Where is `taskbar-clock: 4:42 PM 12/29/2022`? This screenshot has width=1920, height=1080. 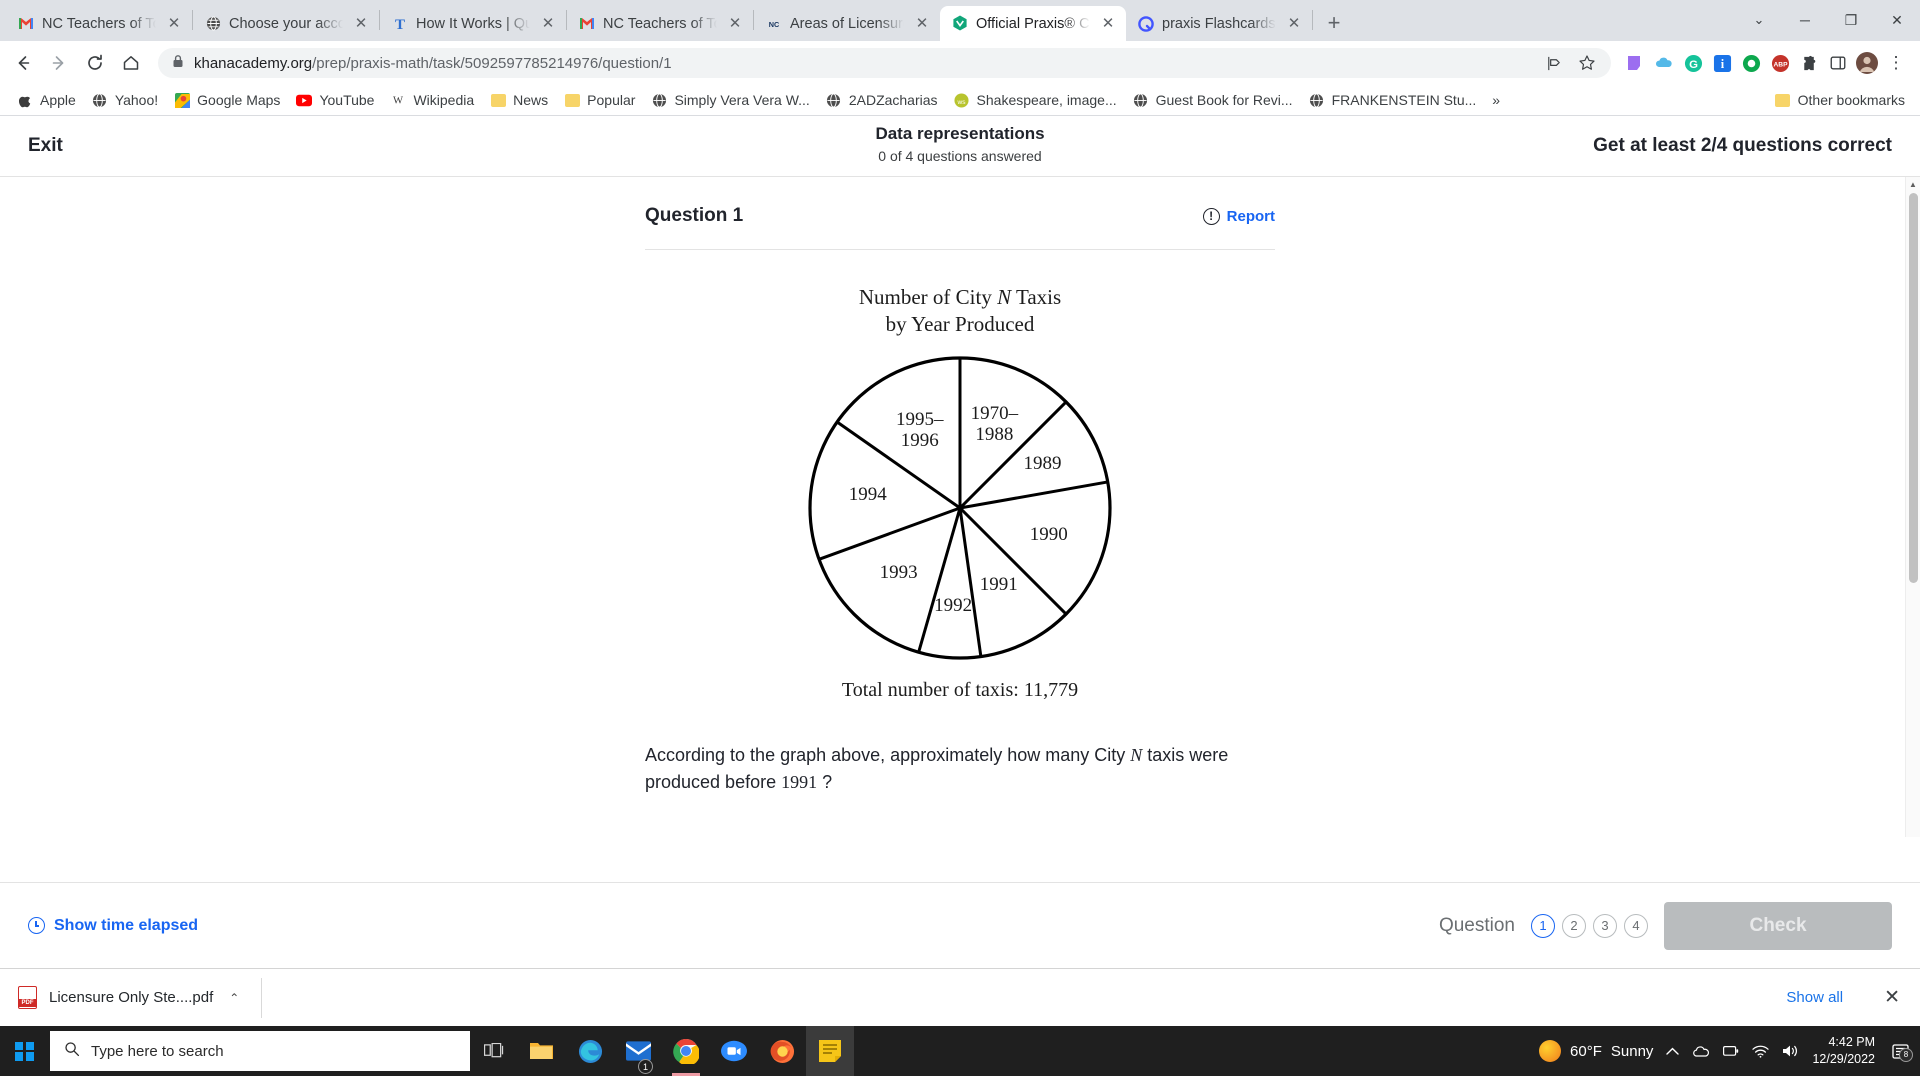
taskbar-clock: 4:42 PM 12/29/2022 is located at coordinates (1843, 1051).